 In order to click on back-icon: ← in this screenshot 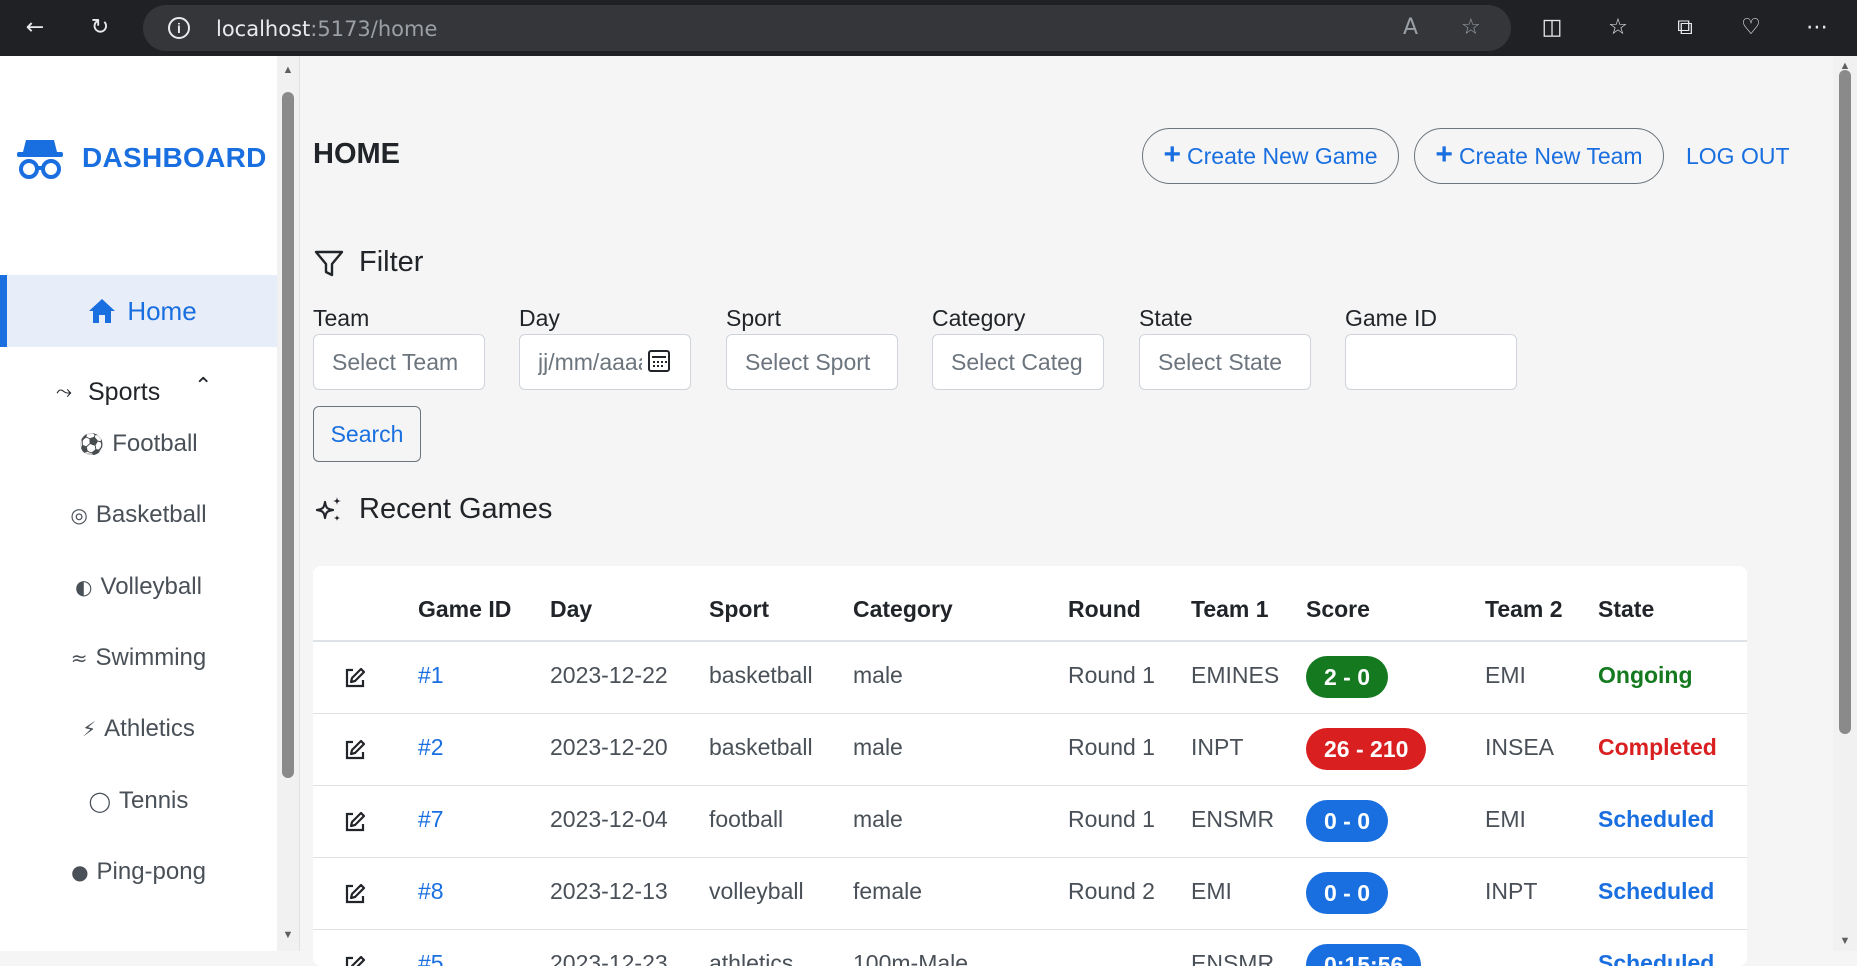, I will do `click(35, 28)`.